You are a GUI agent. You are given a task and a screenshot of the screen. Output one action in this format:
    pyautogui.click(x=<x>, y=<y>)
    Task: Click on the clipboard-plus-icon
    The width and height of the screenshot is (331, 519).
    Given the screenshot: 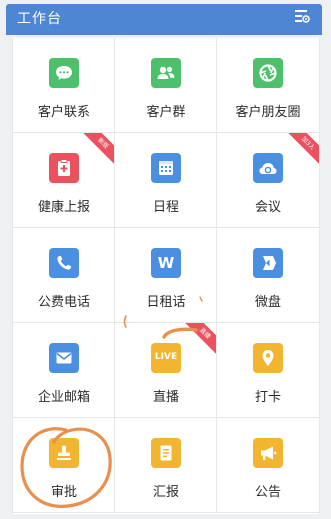 What is the action you would take?
    pyautogui.click(x=64, y=168)
    